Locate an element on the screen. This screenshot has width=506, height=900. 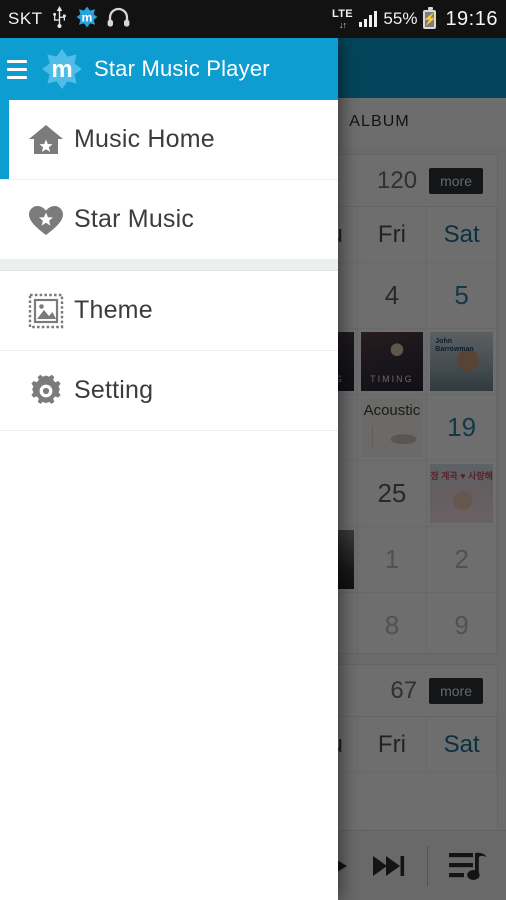
usb-icon is located at coordinates (59, 19).